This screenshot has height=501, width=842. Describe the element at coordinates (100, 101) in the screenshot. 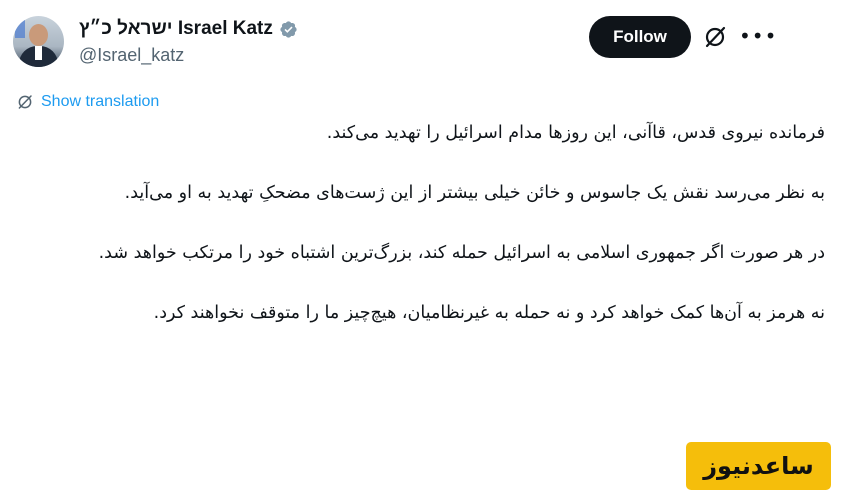

I see `show-translation-label: Show translation` at that location.